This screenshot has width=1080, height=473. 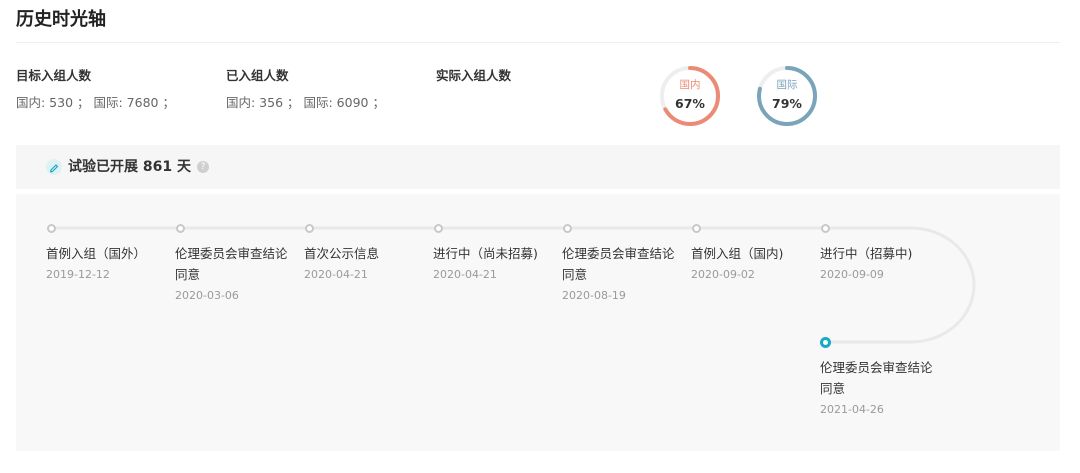 What do you see at coordinates (61, 19) in the screenshot?
I see `page-title: 历史时光轴` at bounding box center [61, 19].